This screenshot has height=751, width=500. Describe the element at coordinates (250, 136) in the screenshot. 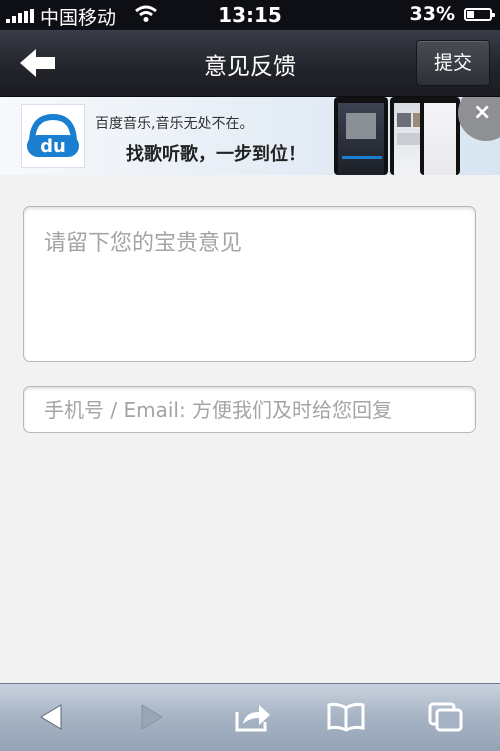

I see `ad-banner: du 百度音乐,音乐无处不在。 找歌听歌，一步到位！ ×` at that location.